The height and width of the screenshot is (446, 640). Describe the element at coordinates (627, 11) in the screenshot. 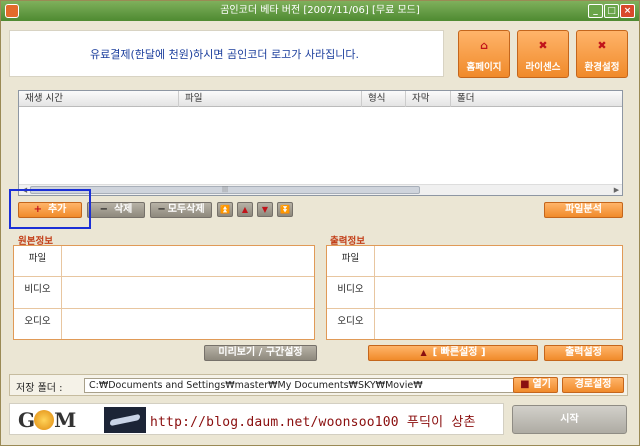

I see `close-button: ×` at that location.